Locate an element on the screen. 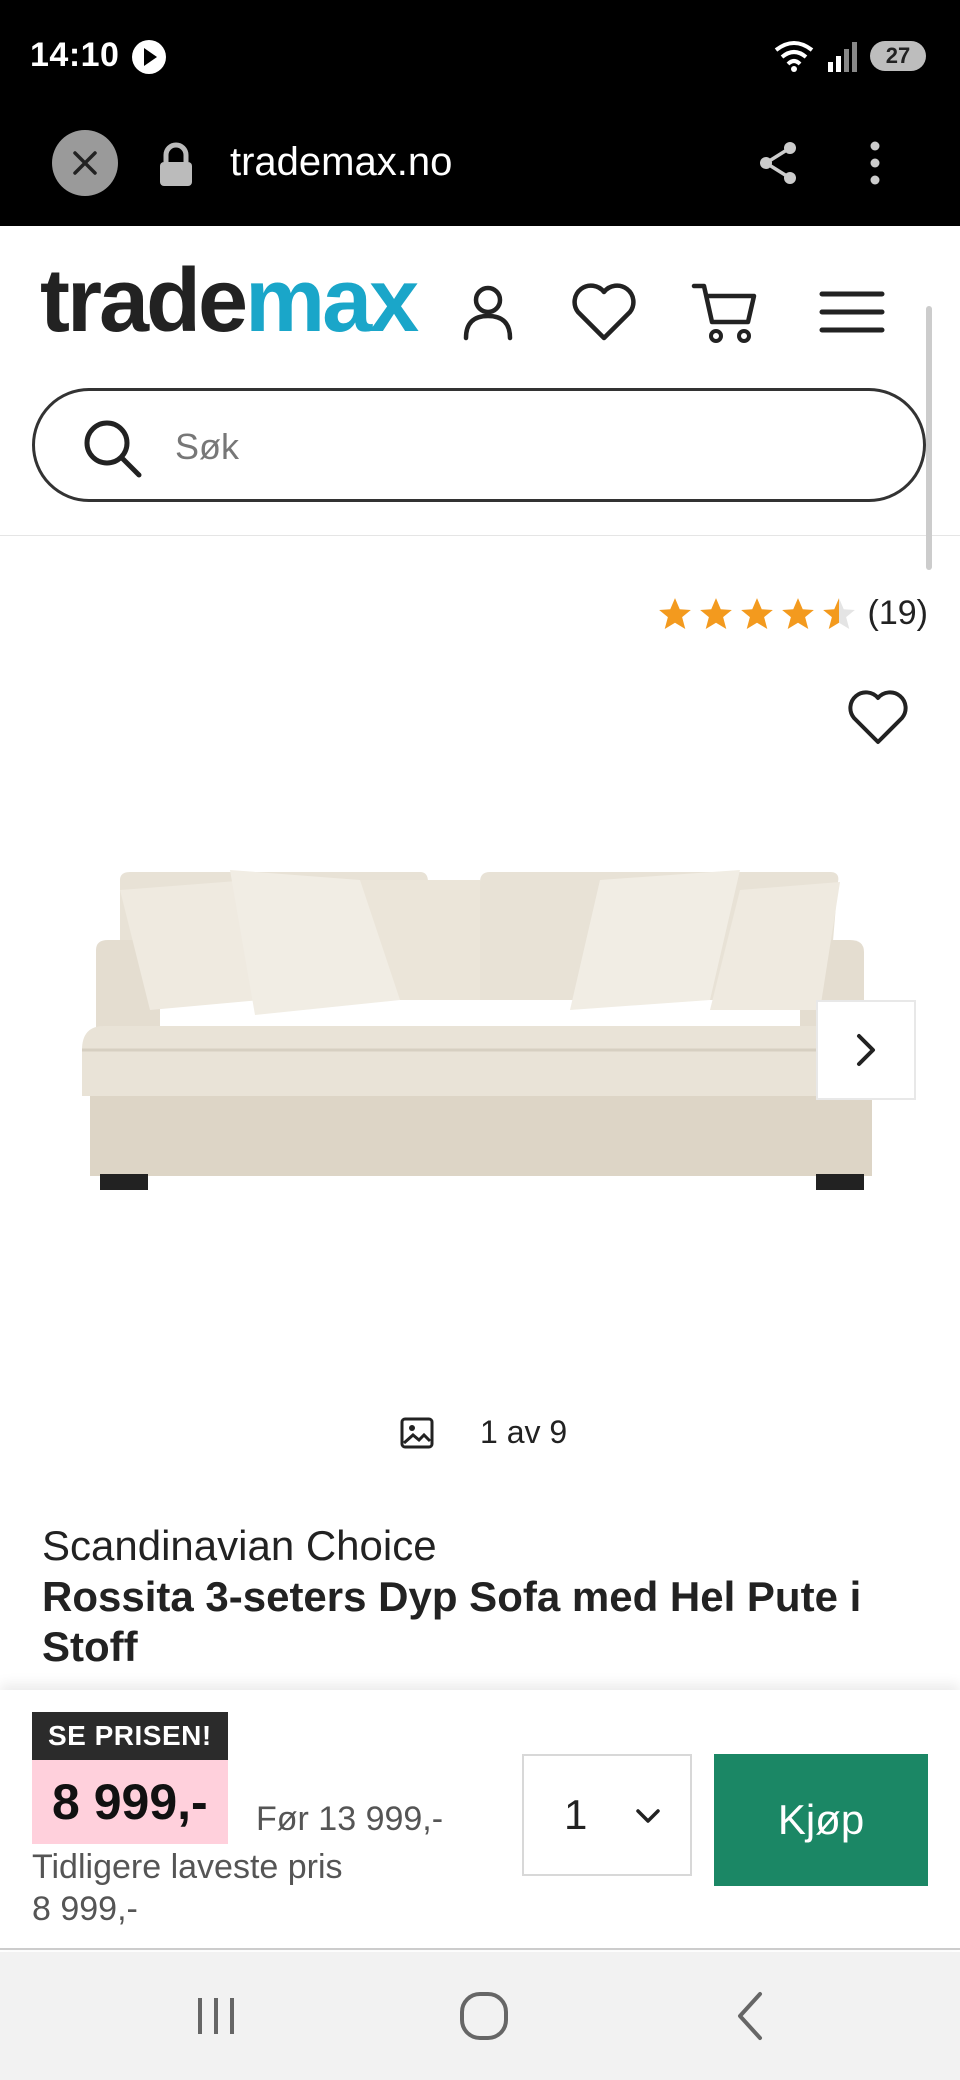 The image size is (960, 2080). cart-icon is located at coordinates (726, 312).